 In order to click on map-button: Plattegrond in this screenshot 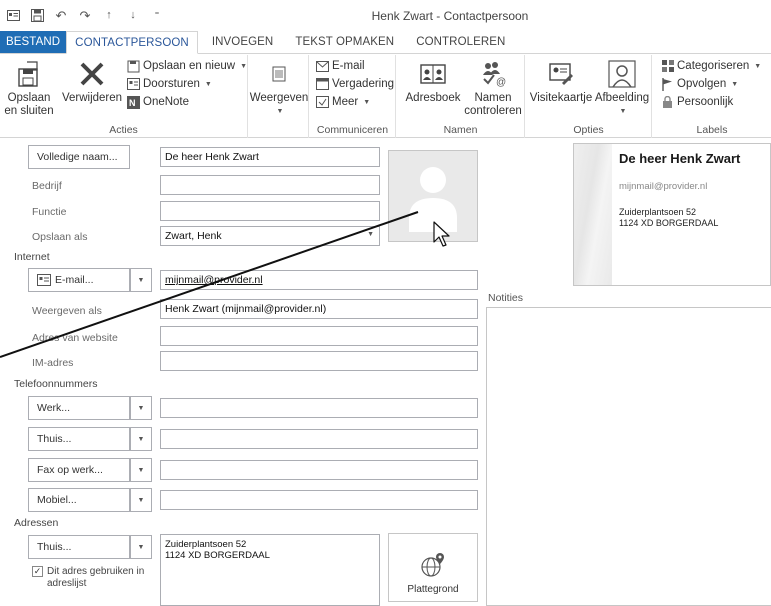, I will do `click(433, 567)`.